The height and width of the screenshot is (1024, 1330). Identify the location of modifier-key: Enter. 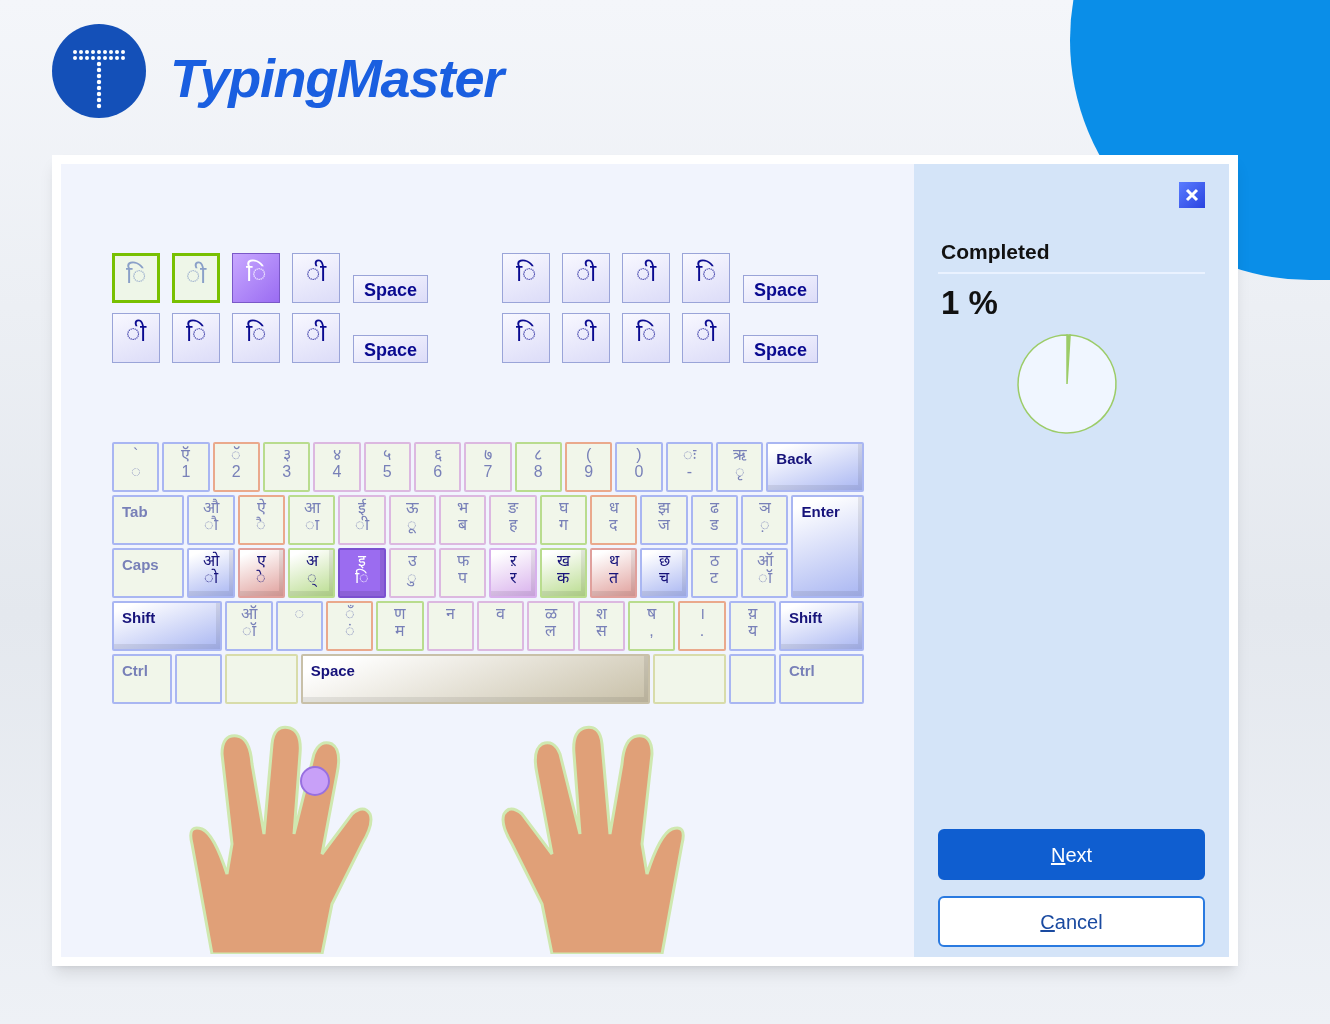
(827, 546).